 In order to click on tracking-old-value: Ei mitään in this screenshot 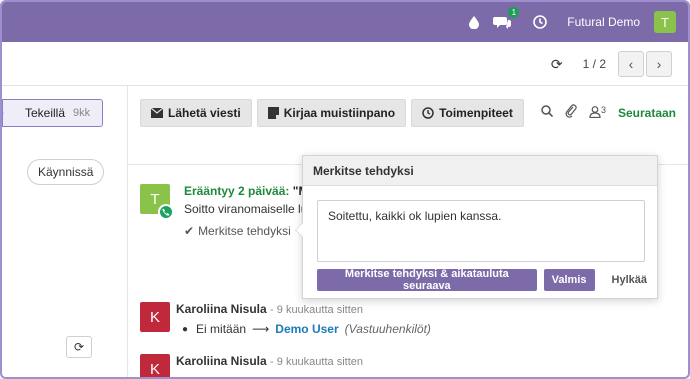, I will do `click(221, 329)`.